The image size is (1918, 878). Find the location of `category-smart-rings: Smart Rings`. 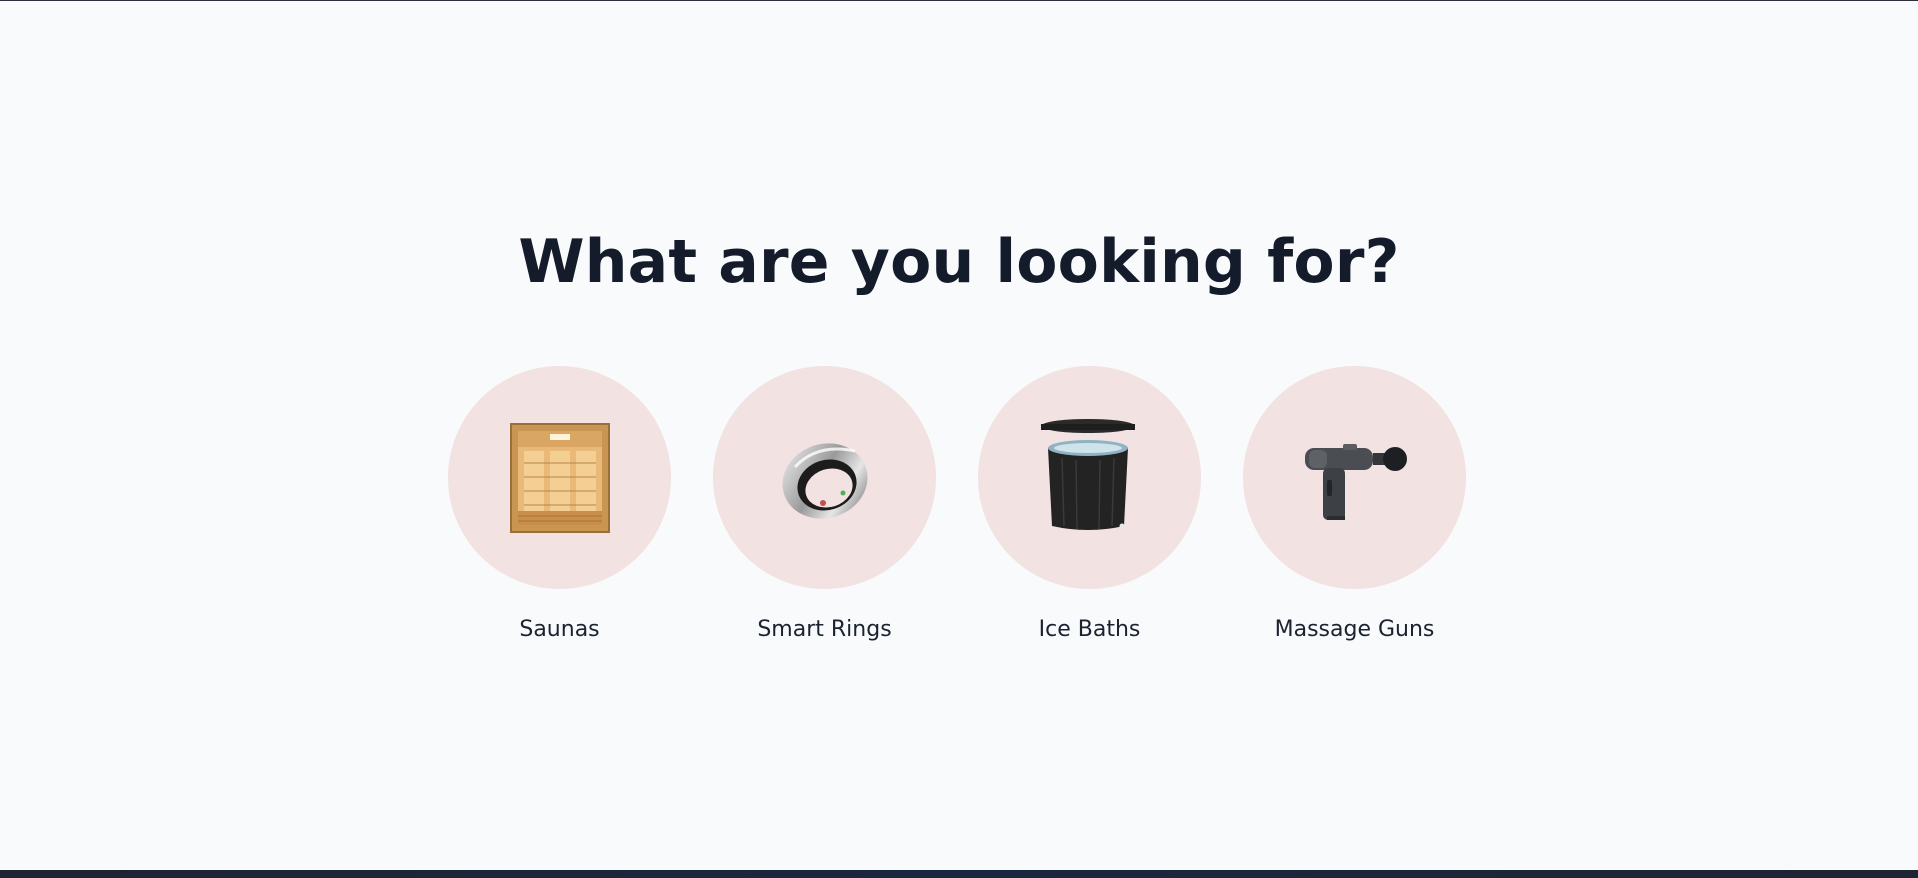

category-smart-rings: Smart Rings is located at coordinates (824, 506).